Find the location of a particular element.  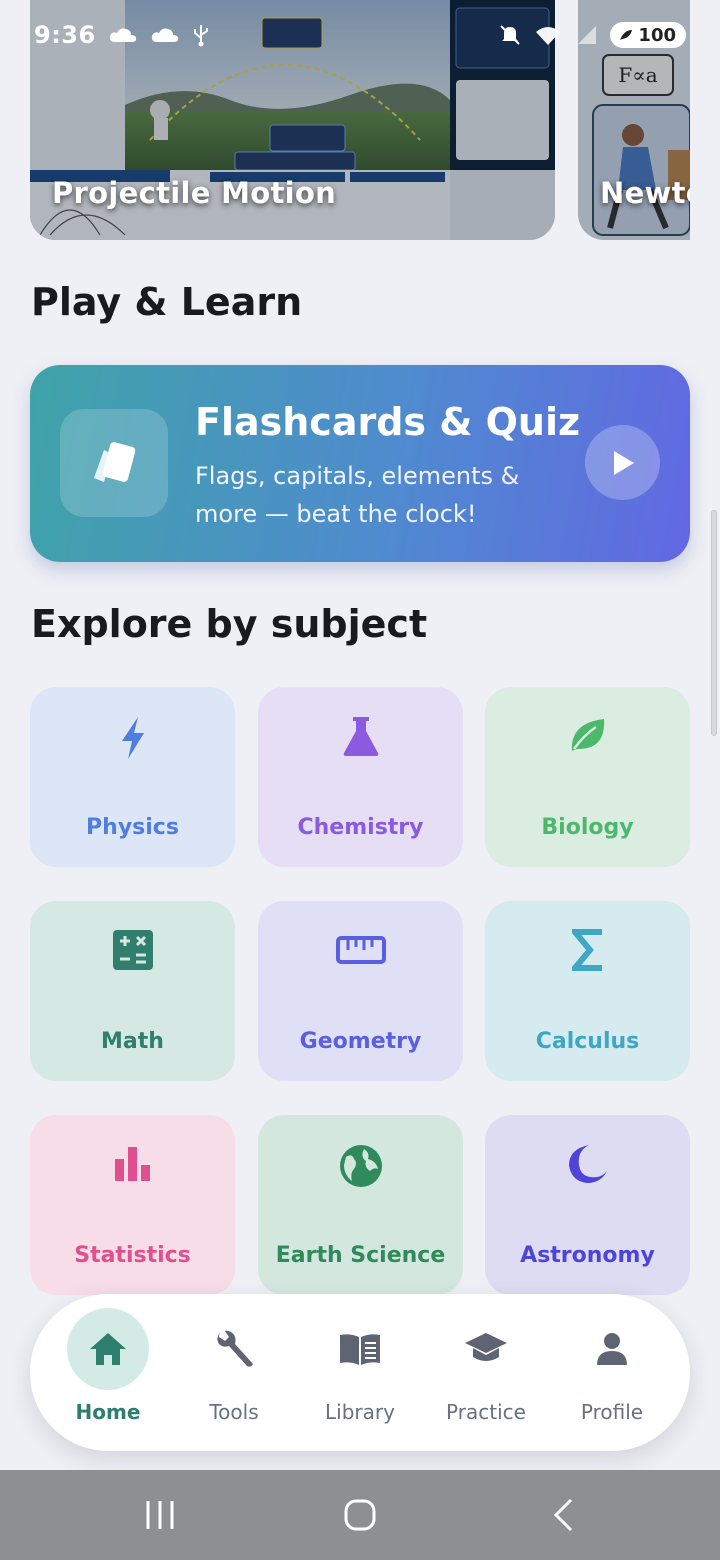

signal-icon is located at coordinates (587, 35).